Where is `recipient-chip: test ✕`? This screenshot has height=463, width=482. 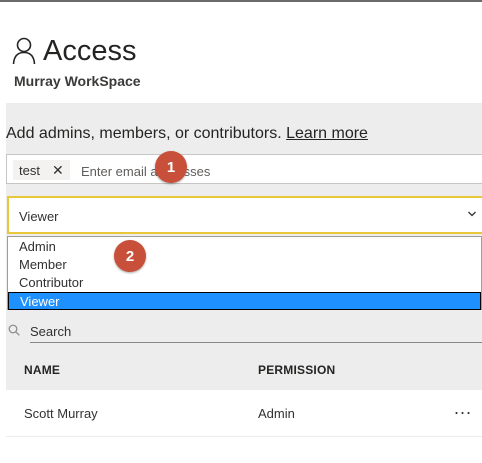
recipient-chip: test ✕ is located at coordinates (41, 170).